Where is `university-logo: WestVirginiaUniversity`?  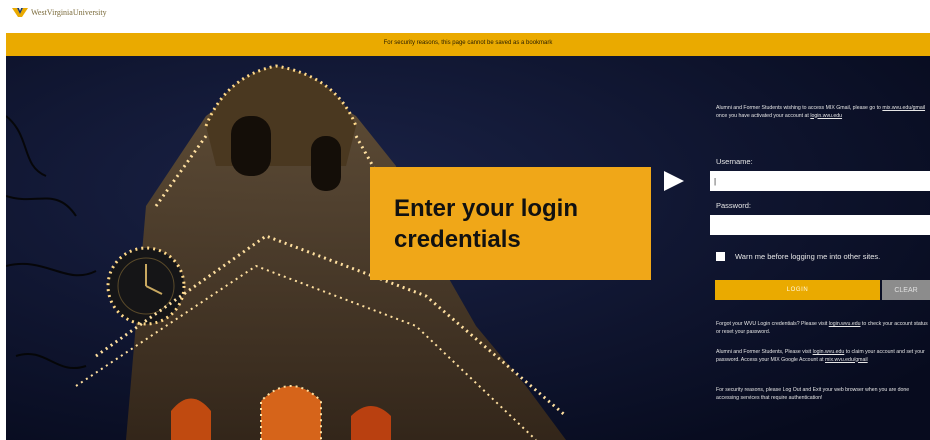 university-logo: WestVirginiaUniversity is located at coordinates (59, 12).